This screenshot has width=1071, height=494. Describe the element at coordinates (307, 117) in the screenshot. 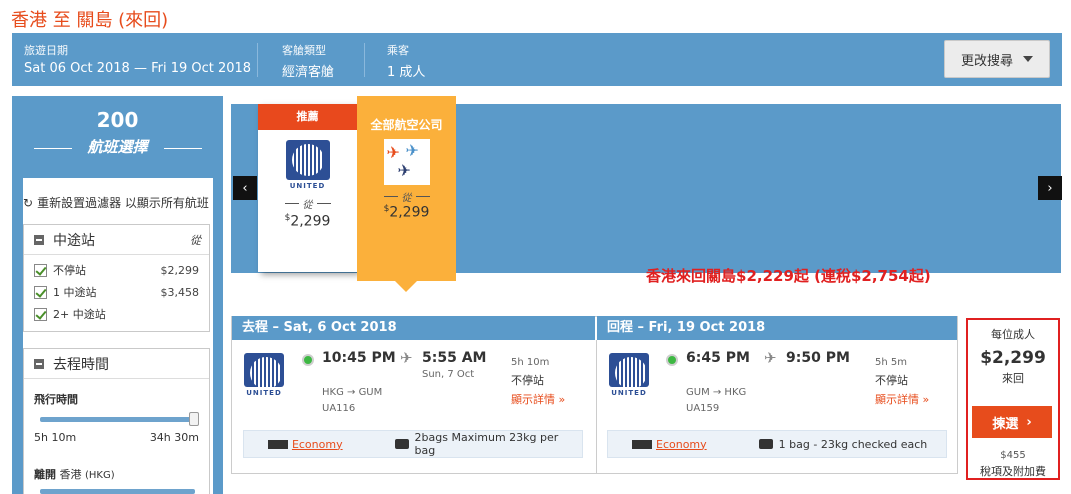

I see `recommended-header: 推薦` at that location.